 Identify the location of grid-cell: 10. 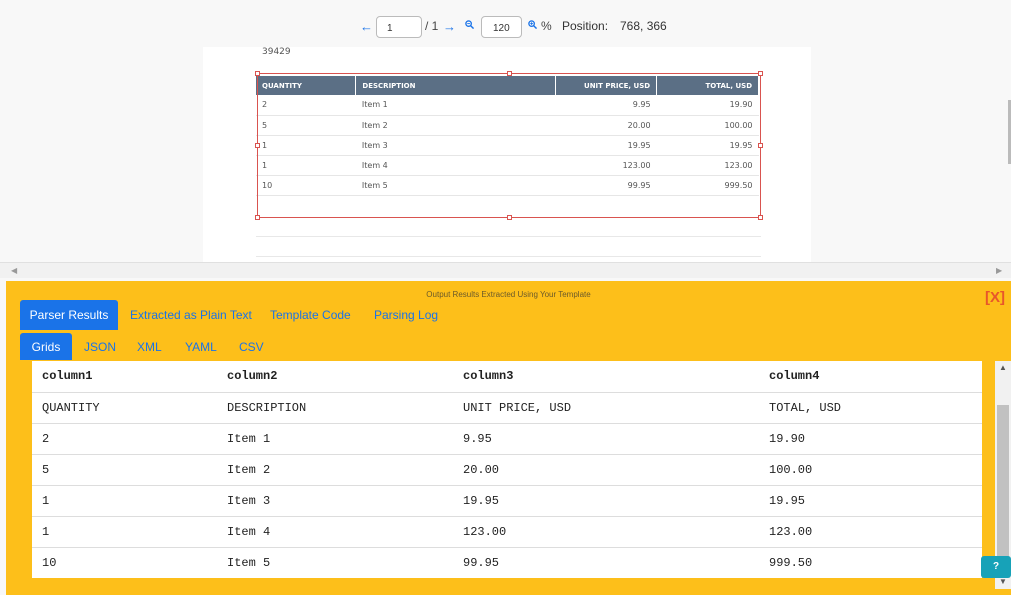
(124, 562).